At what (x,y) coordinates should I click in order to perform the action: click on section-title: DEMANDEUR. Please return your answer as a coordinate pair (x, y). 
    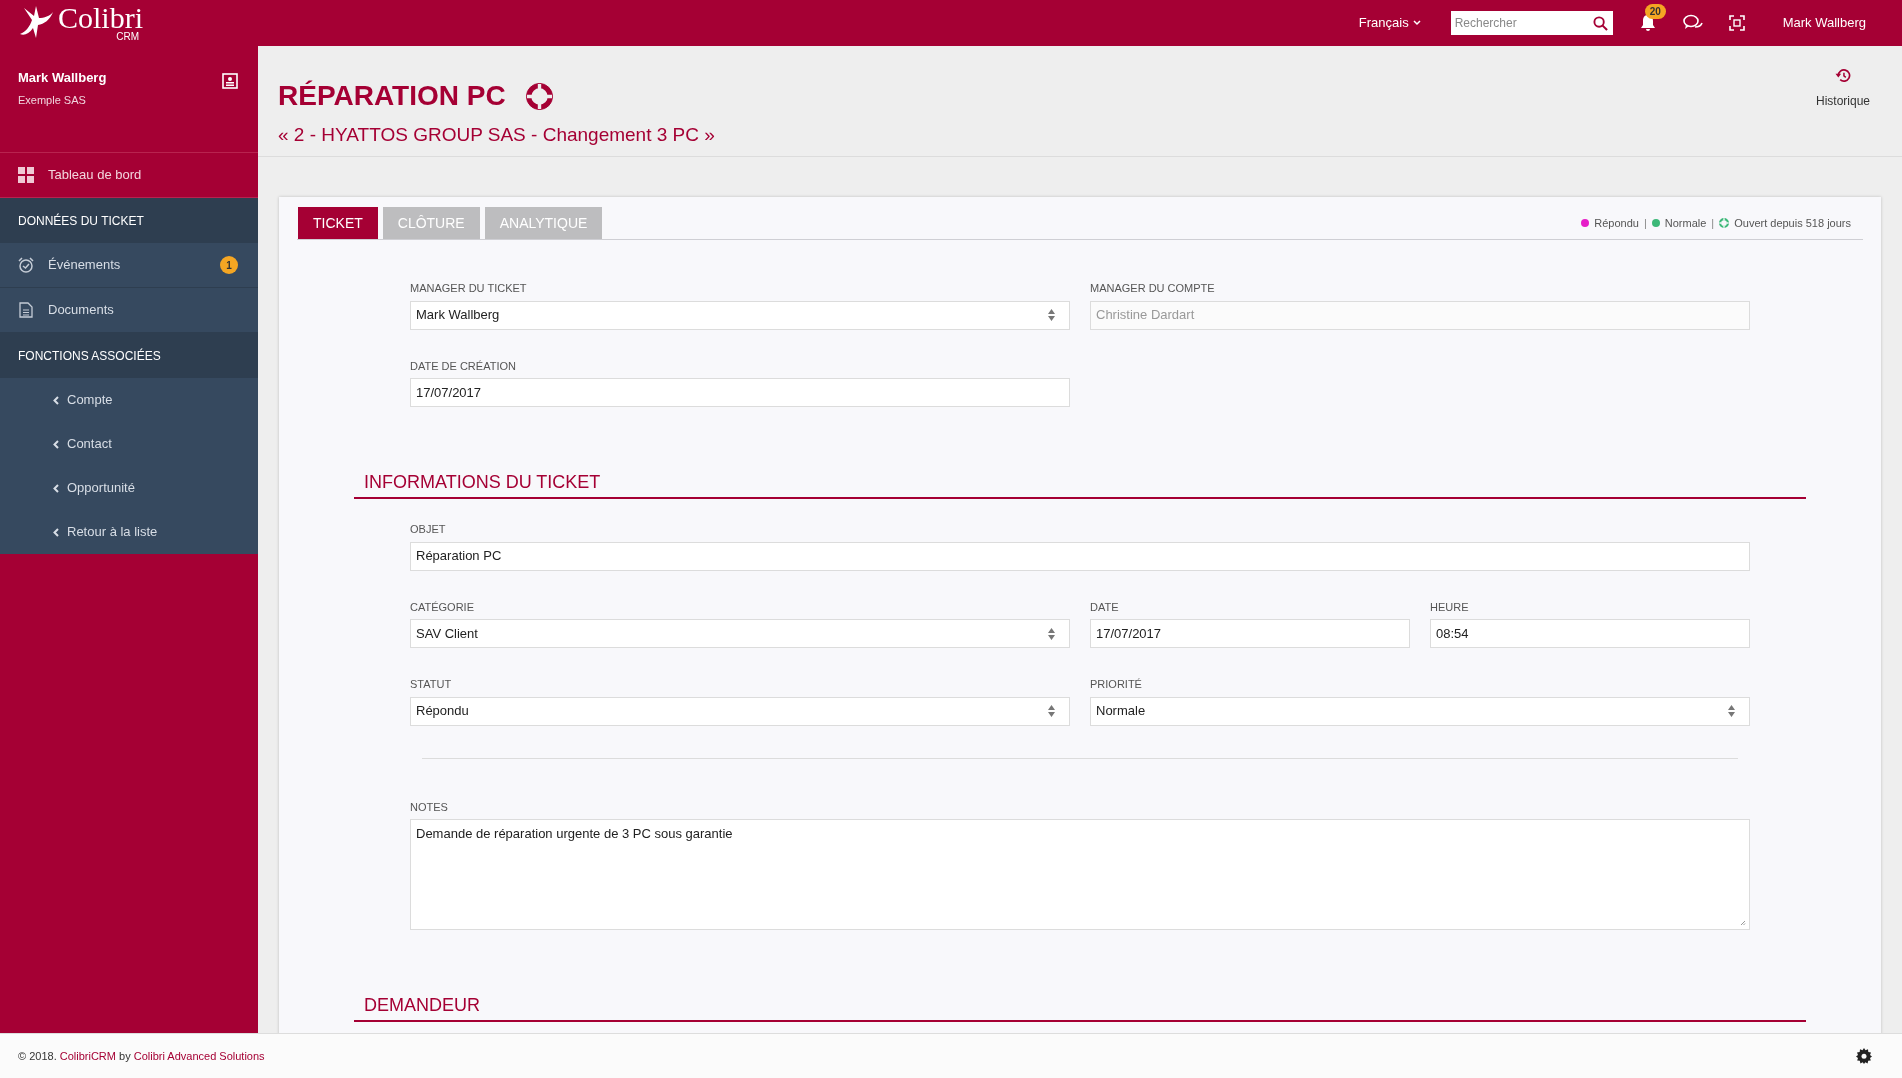
    Looking at the image, I should click on (422, 1005).